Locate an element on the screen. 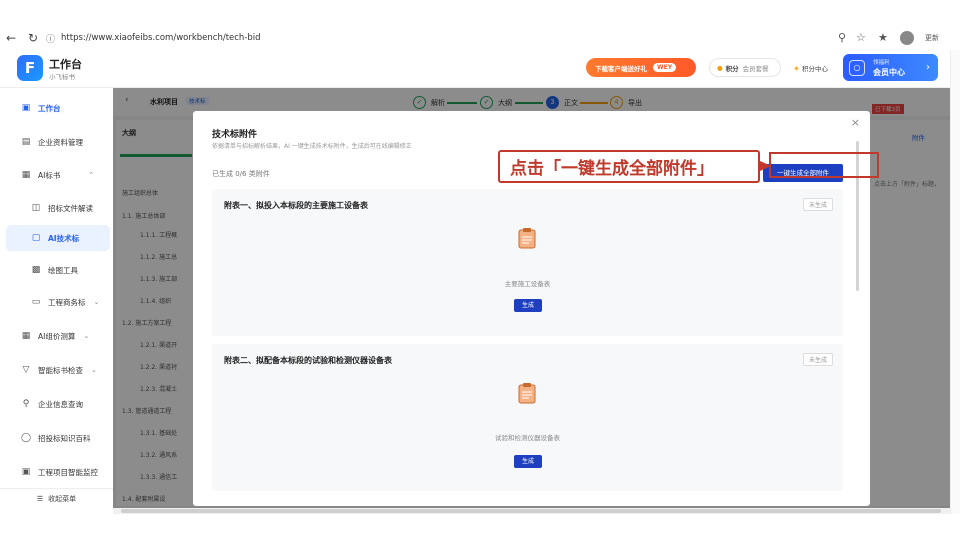  collapse-menu-button: ☰ 收起菜单 is located at coordinates (56, 498).